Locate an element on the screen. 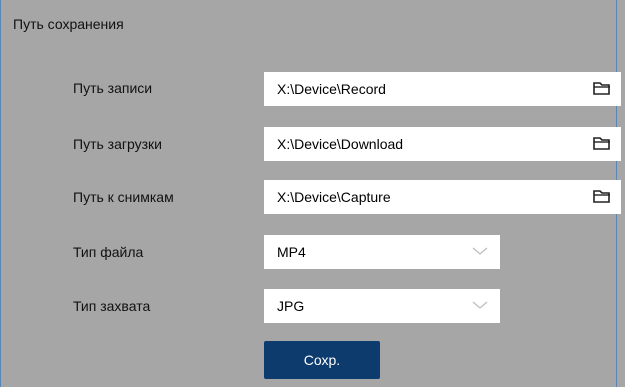 The width and height of the screenshot is (625, 387). capture-path-field: X:\Device\Capture is located at coordinates (442, 197).